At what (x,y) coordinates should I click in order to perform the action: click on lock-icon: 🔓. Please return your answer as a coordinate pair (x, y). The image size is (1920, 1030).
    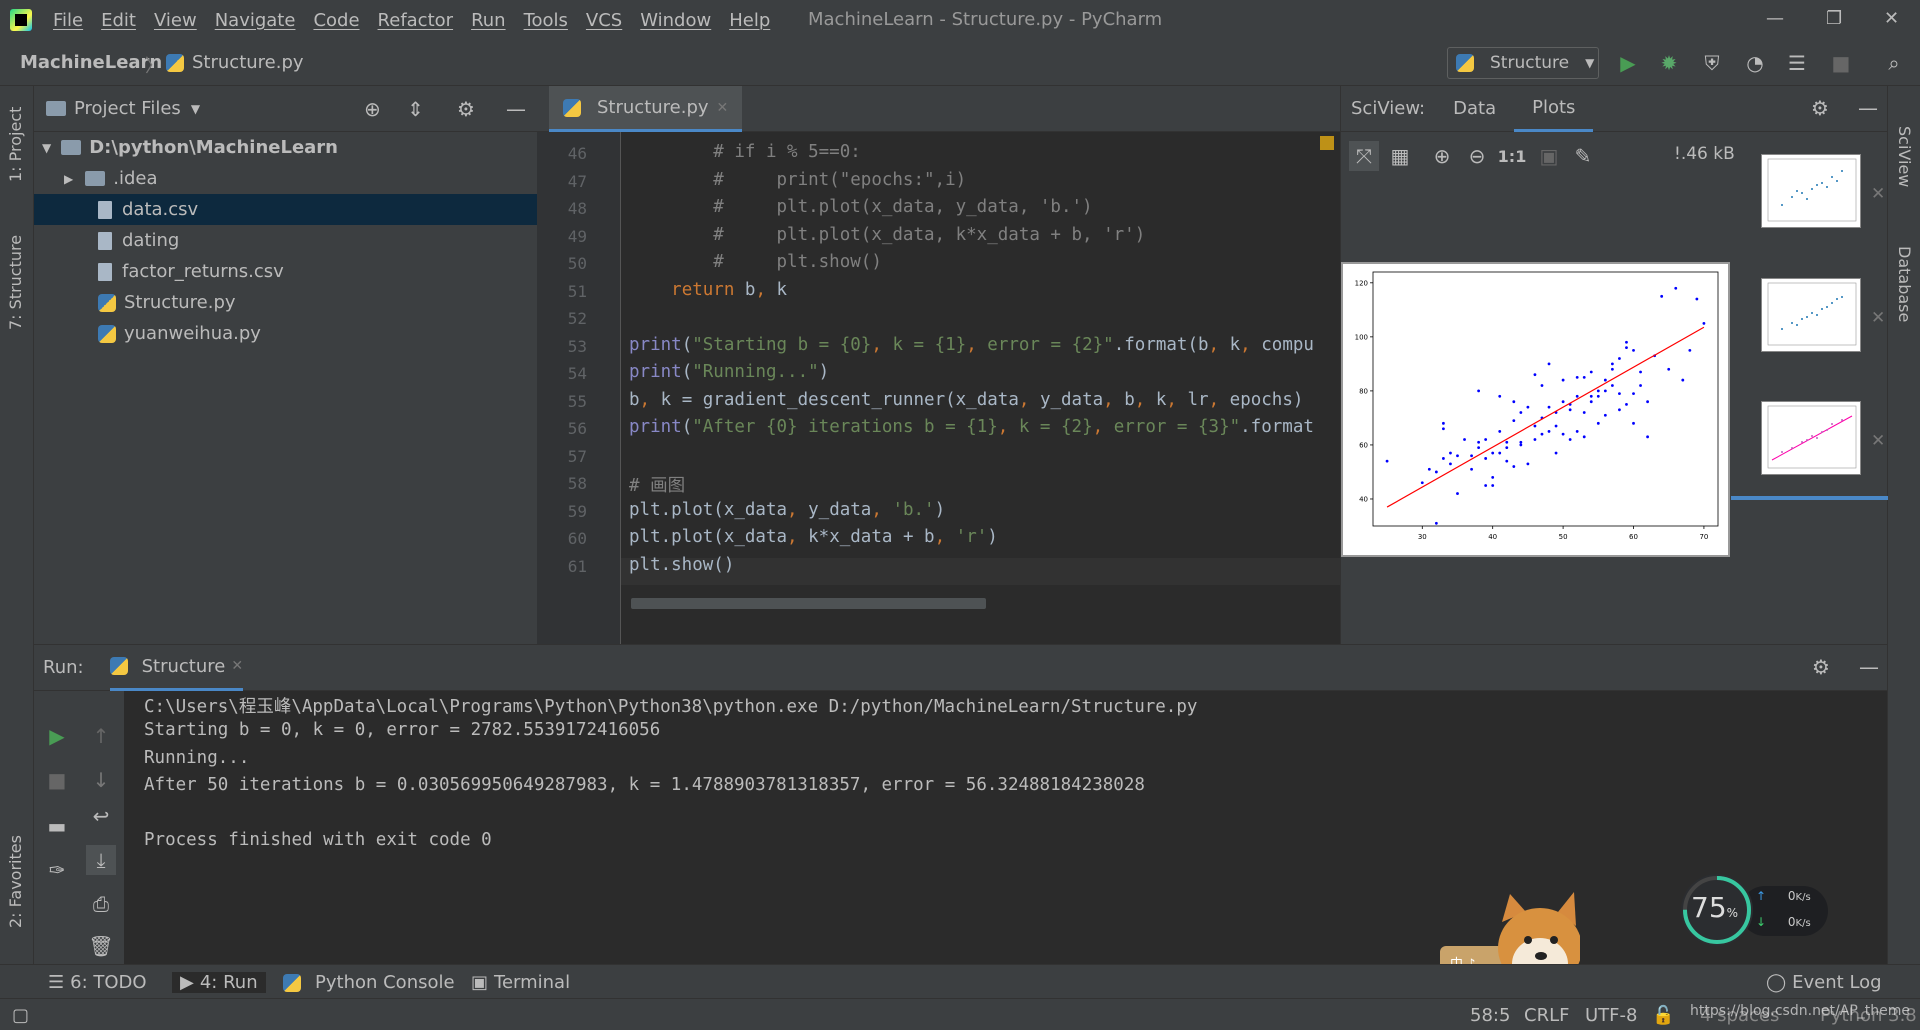
    Looking at the image, I should click on (1663, 1015).